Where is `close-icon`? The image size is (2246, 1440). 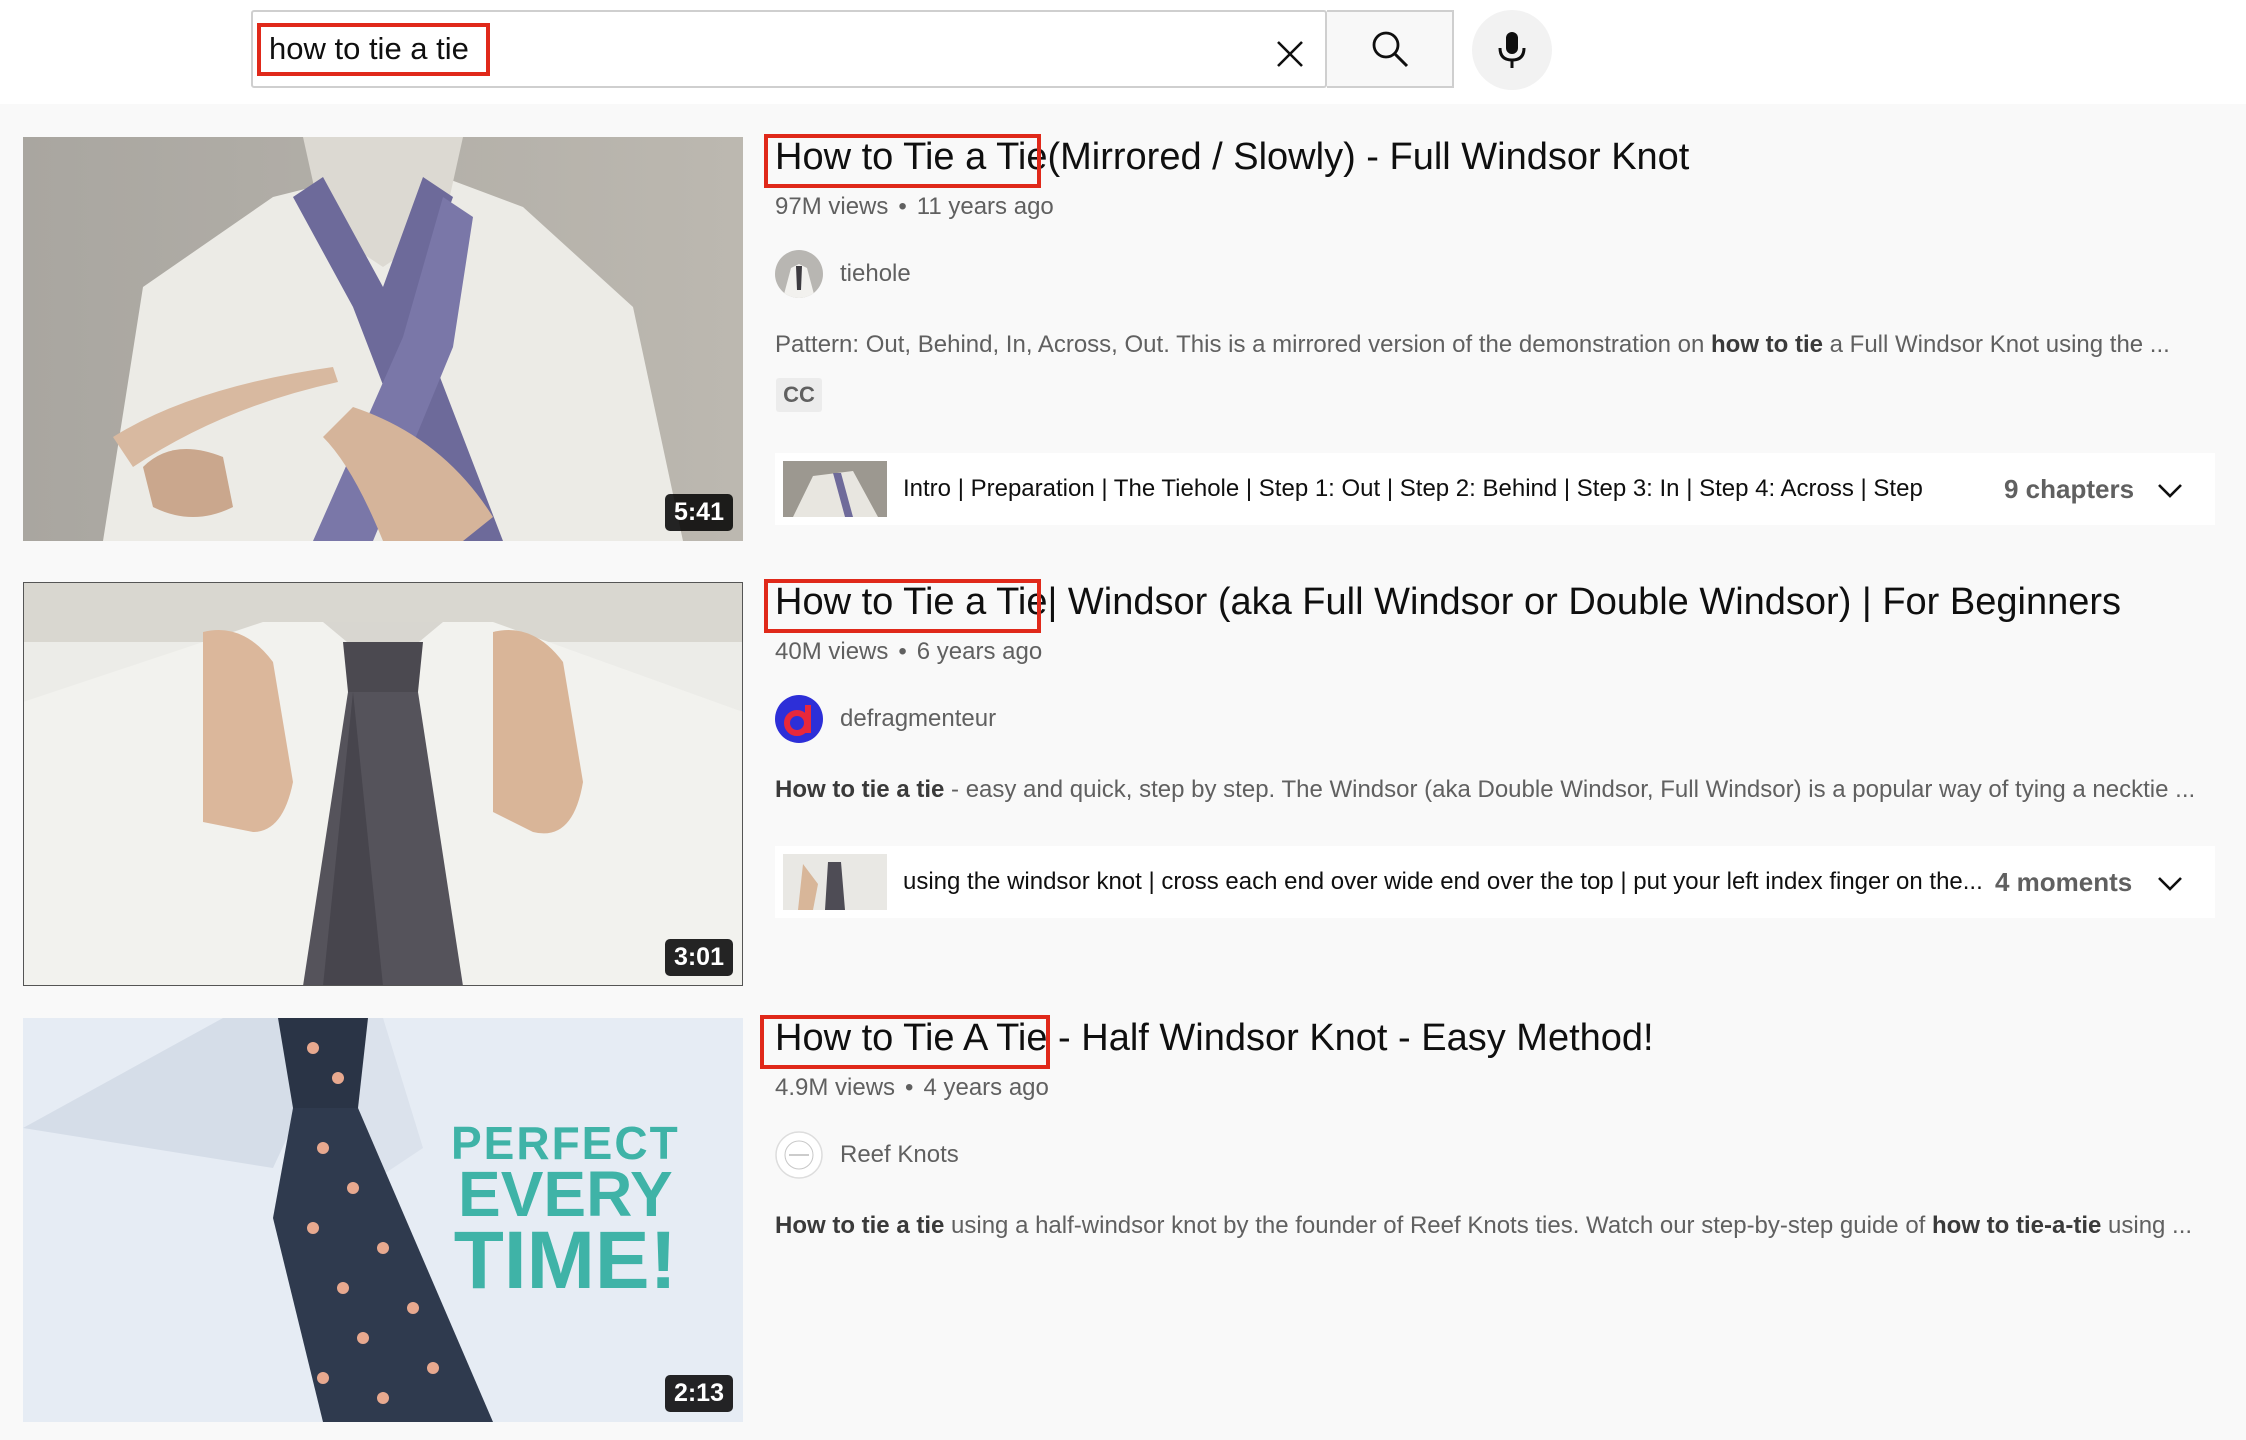 close-icon is located at coordinates (1290, 54).